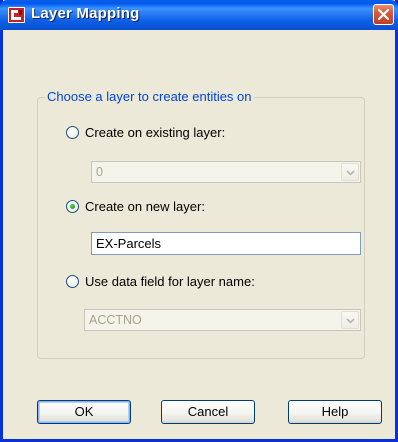 This screenshot has height=442, width=398. What do you see at coordinates (226, 243) in the screenshot?
I see `new-layer-name-input` at bounding box center [226, 243].